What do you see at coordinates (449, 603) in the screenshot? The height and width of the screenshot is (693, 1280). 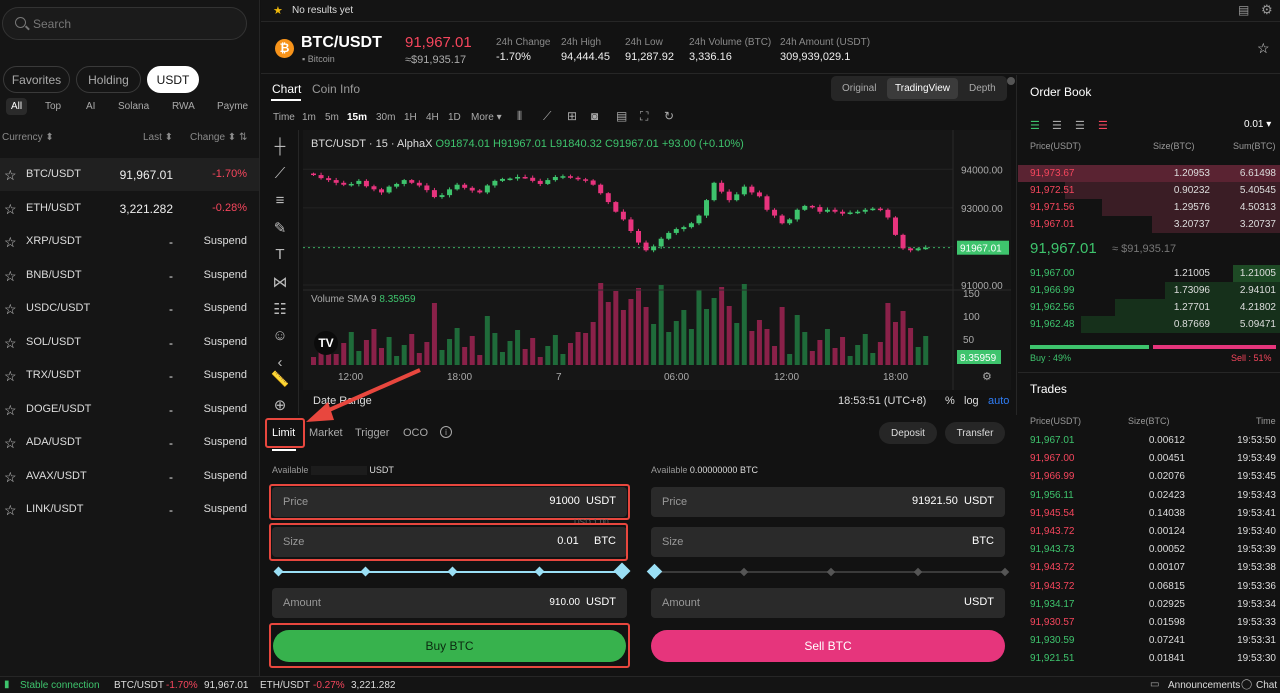 I see `buy-amount-field: Amount 910.00 USDT` at bounding box center [449, 603].